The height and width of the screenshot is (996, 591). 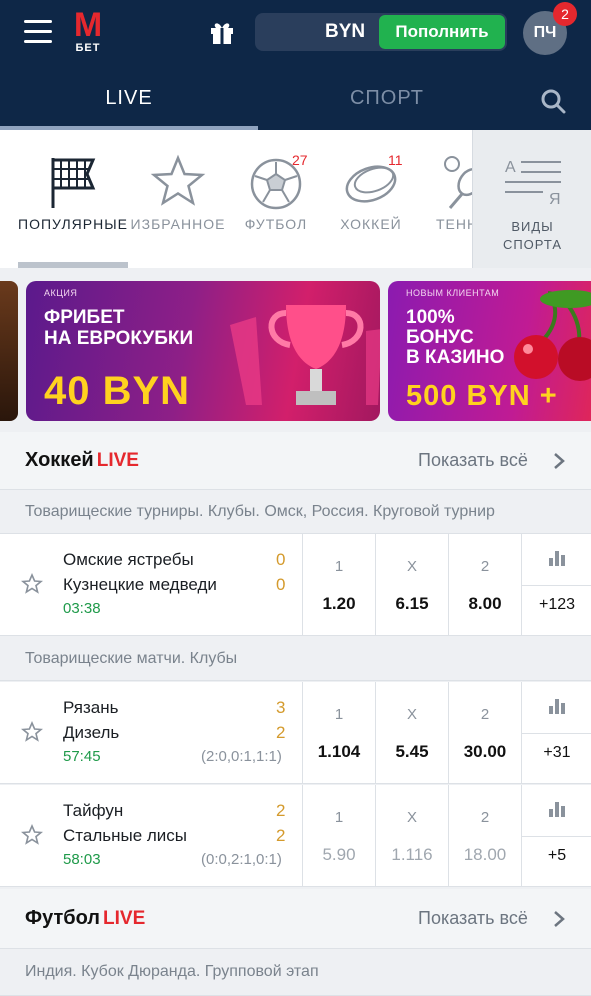 I want to click on logo-letter: М, so click(x=88, y=25).